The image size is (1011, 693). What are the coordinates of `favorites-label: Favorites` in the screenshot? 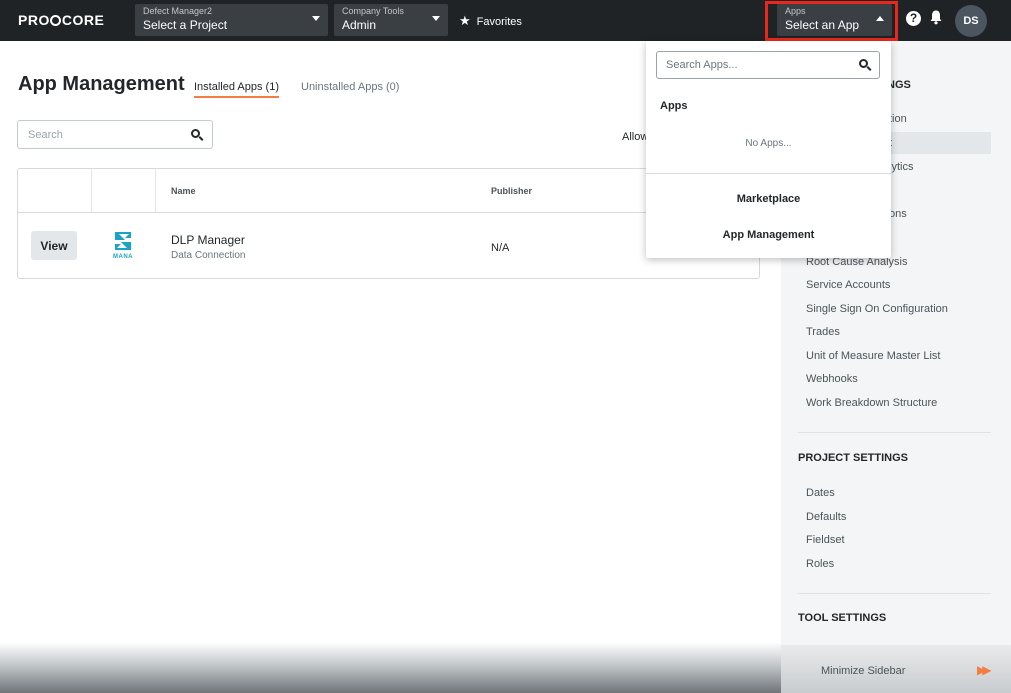 It's located at (499, 22).